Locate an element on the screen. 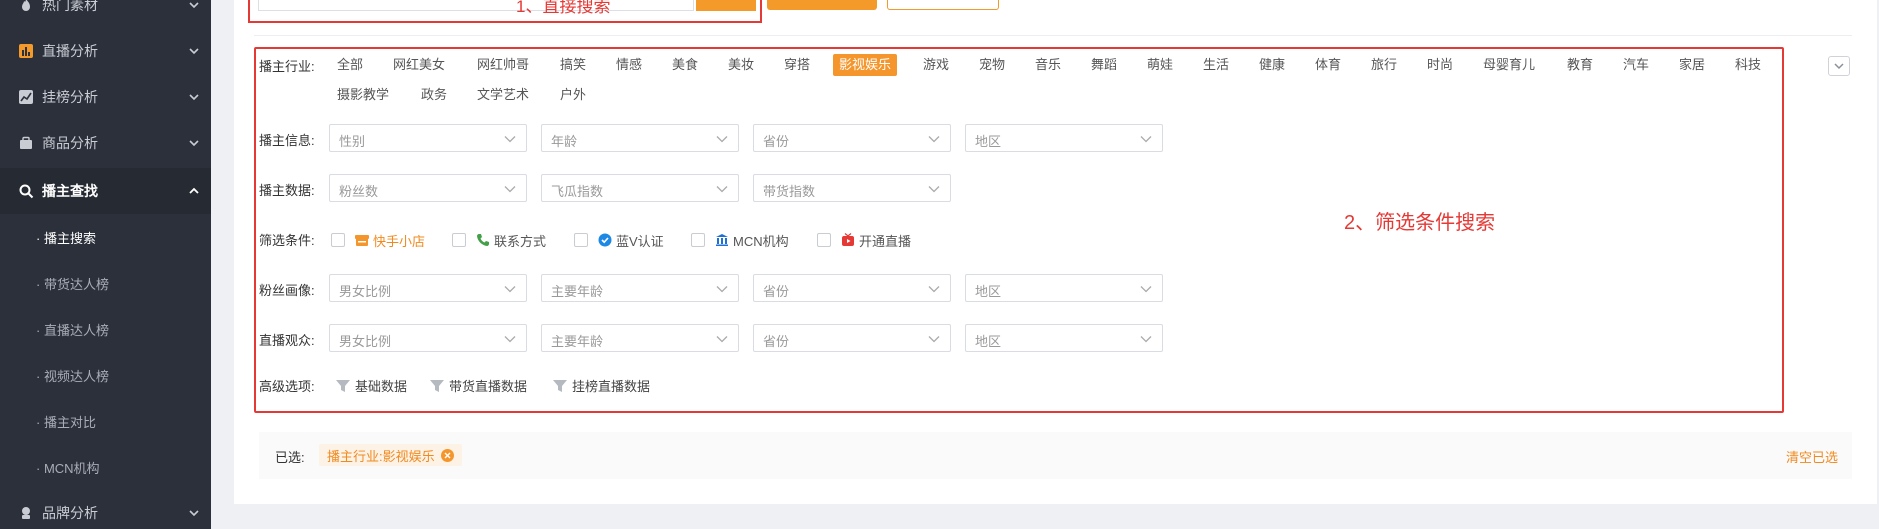 Image resolution: width=1879 pixels, height=529 pixels. expand-industry-button is located at coordinates (1839, 66).